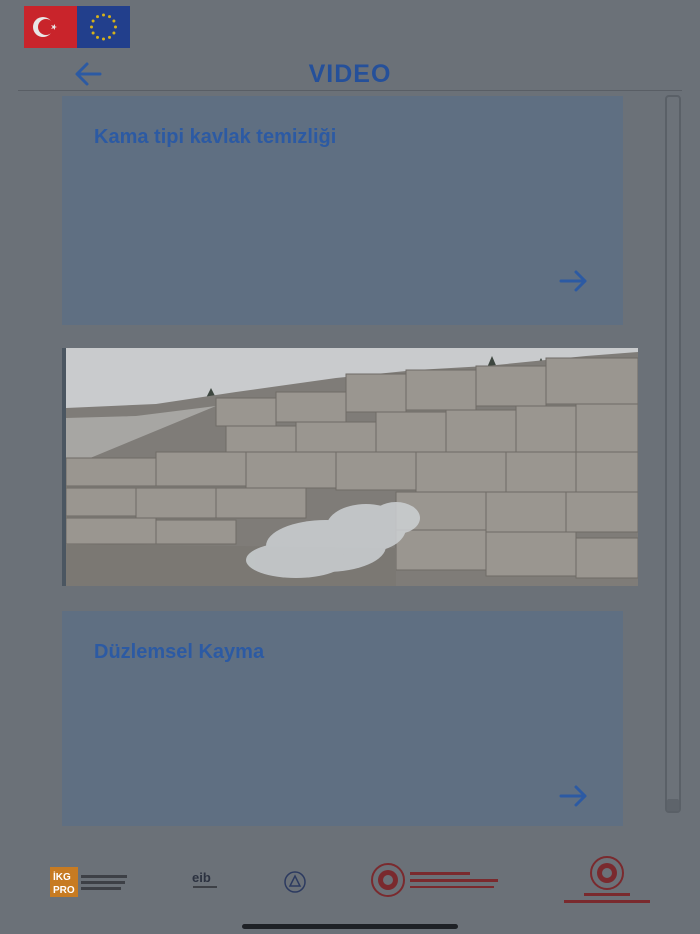  What do you see at coordinates (50, 27) in the screenshot?
I see `turkey-flag-icon` at bounding box center [50, 27].